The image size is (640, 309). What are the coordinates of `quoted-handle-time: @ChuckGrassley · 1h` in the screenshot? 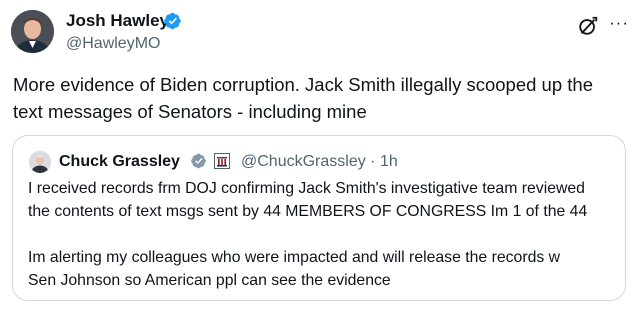 It's located at (319, 162).